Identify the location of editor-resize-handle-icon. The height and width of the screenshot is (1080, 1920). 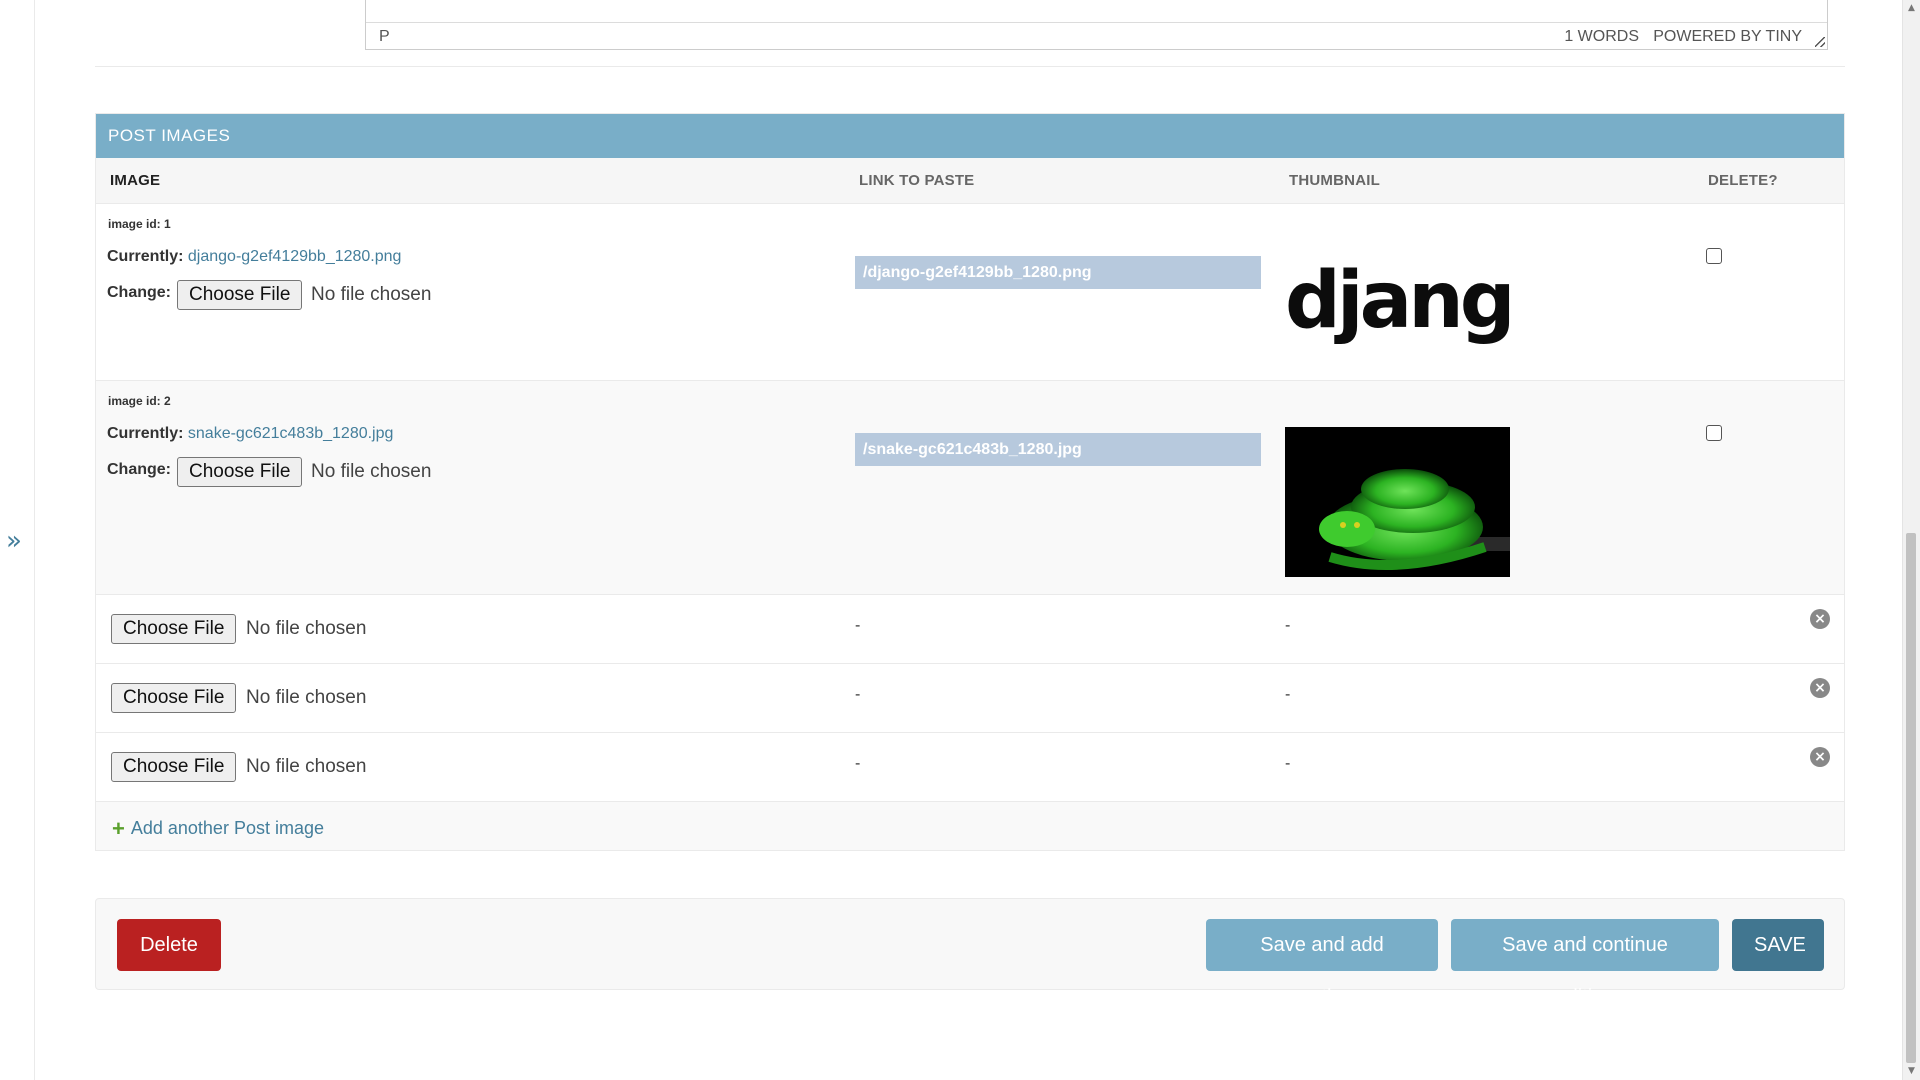
(1820, 42).